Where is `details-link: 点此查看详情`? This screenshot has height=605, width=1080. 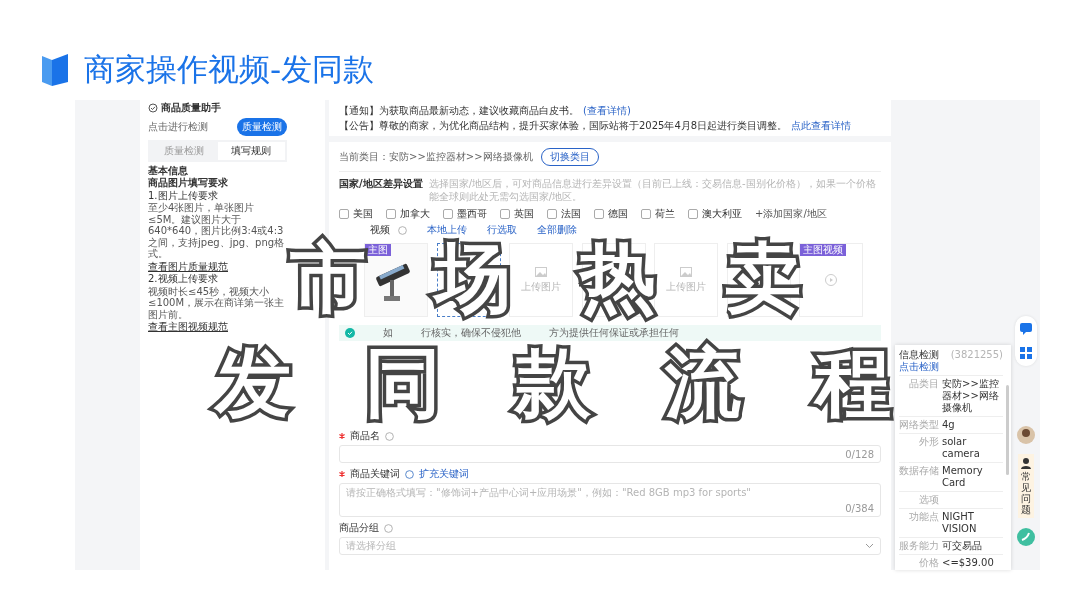
details-link: 点此查看详情 is located at coordinates (821, 125).